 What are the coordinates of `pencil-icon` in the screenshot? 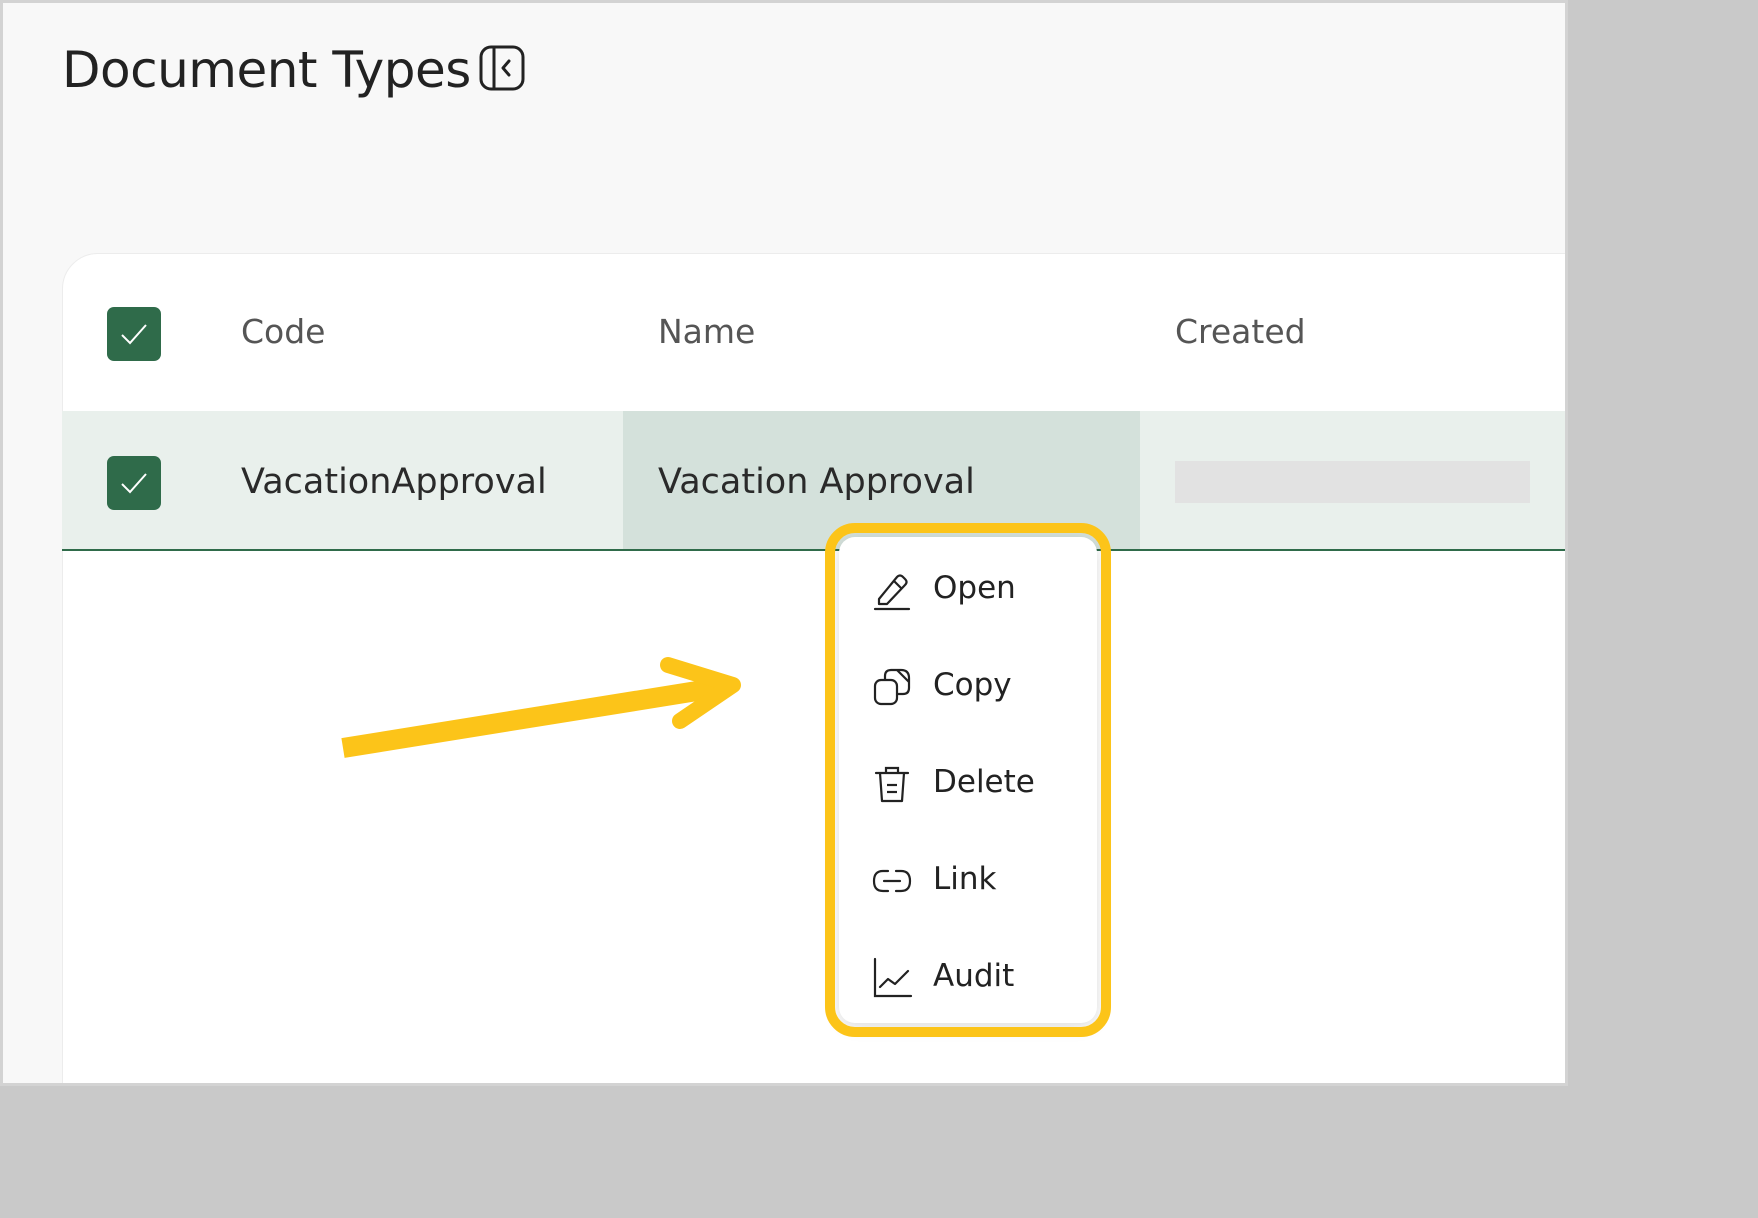 It's located at (892, 592).